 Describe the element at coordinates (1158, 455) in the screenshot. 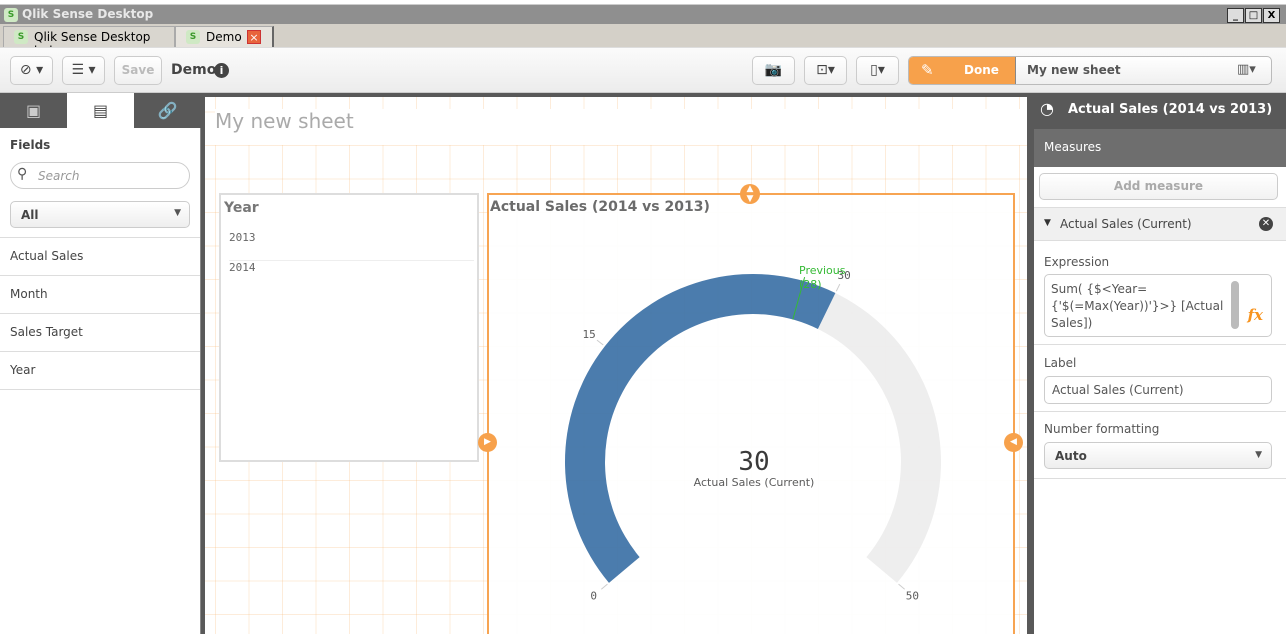

I see `number-formatting-select: Auto ▼` at that location.